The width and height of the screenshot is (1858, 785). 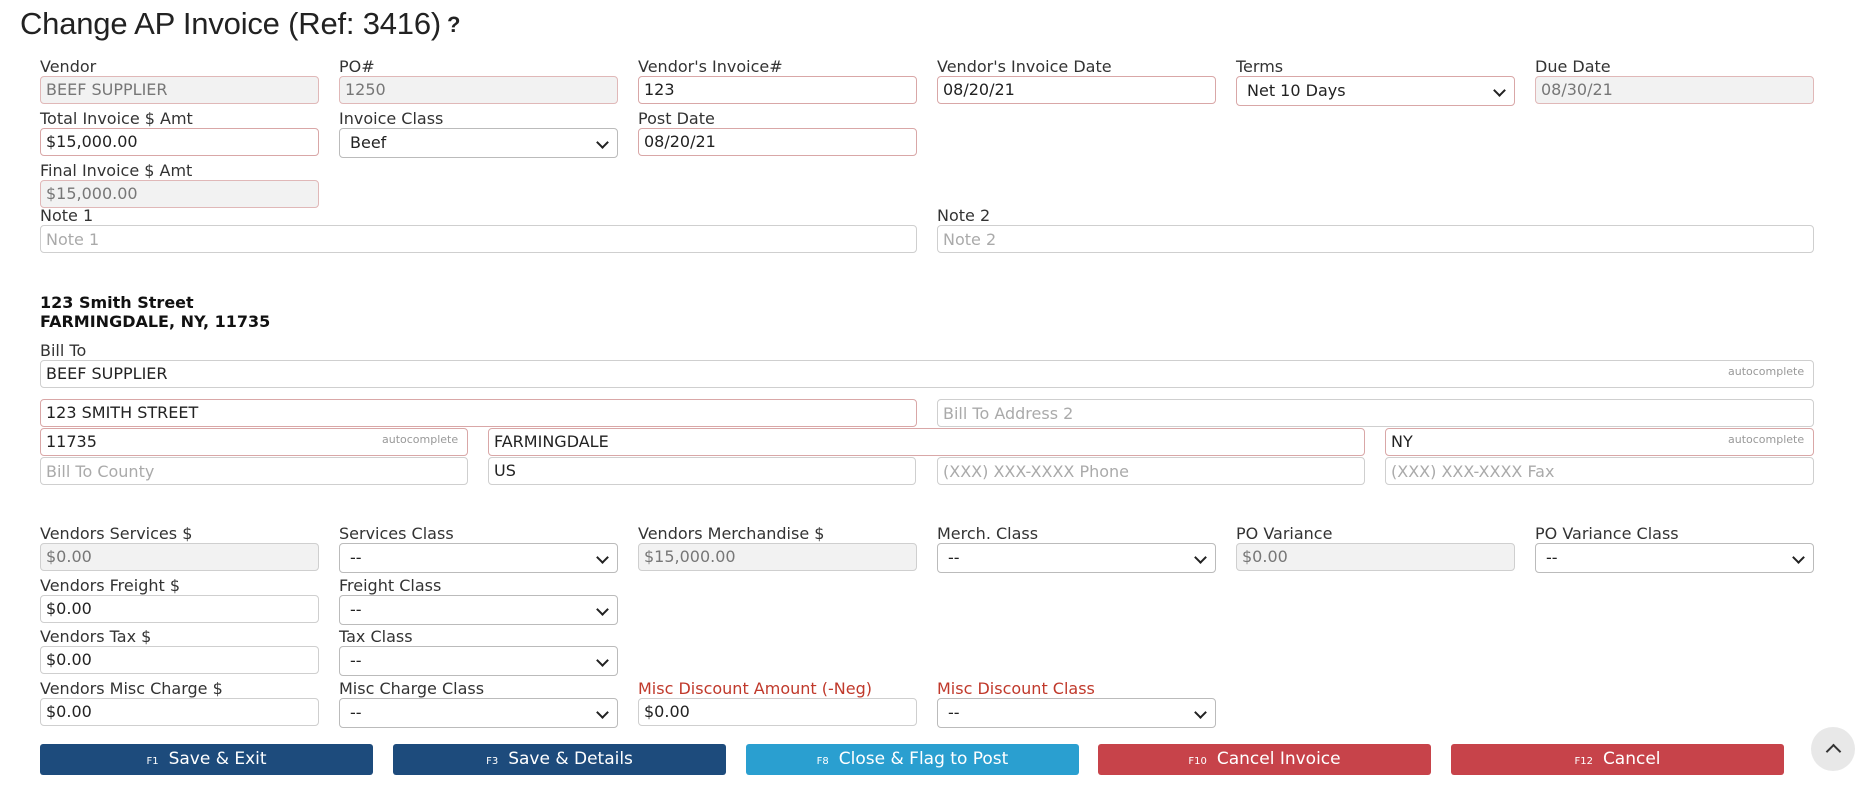 What do you see at coordinates (1573, 66) in the screenshot?
I see `due-date-label: Due Date` at bounding box center [1573, 66].